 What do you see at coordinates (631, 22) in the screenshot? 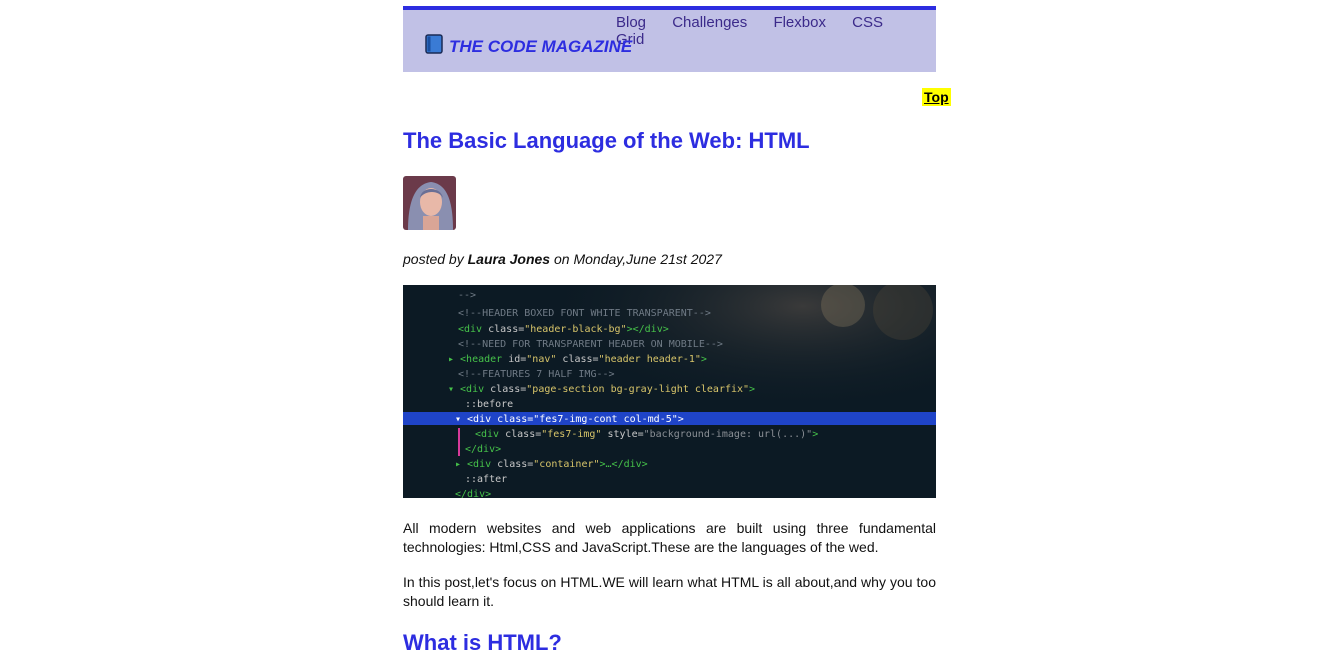
I see `nav-link-blog: Blog` at bounding box center [631, 22].